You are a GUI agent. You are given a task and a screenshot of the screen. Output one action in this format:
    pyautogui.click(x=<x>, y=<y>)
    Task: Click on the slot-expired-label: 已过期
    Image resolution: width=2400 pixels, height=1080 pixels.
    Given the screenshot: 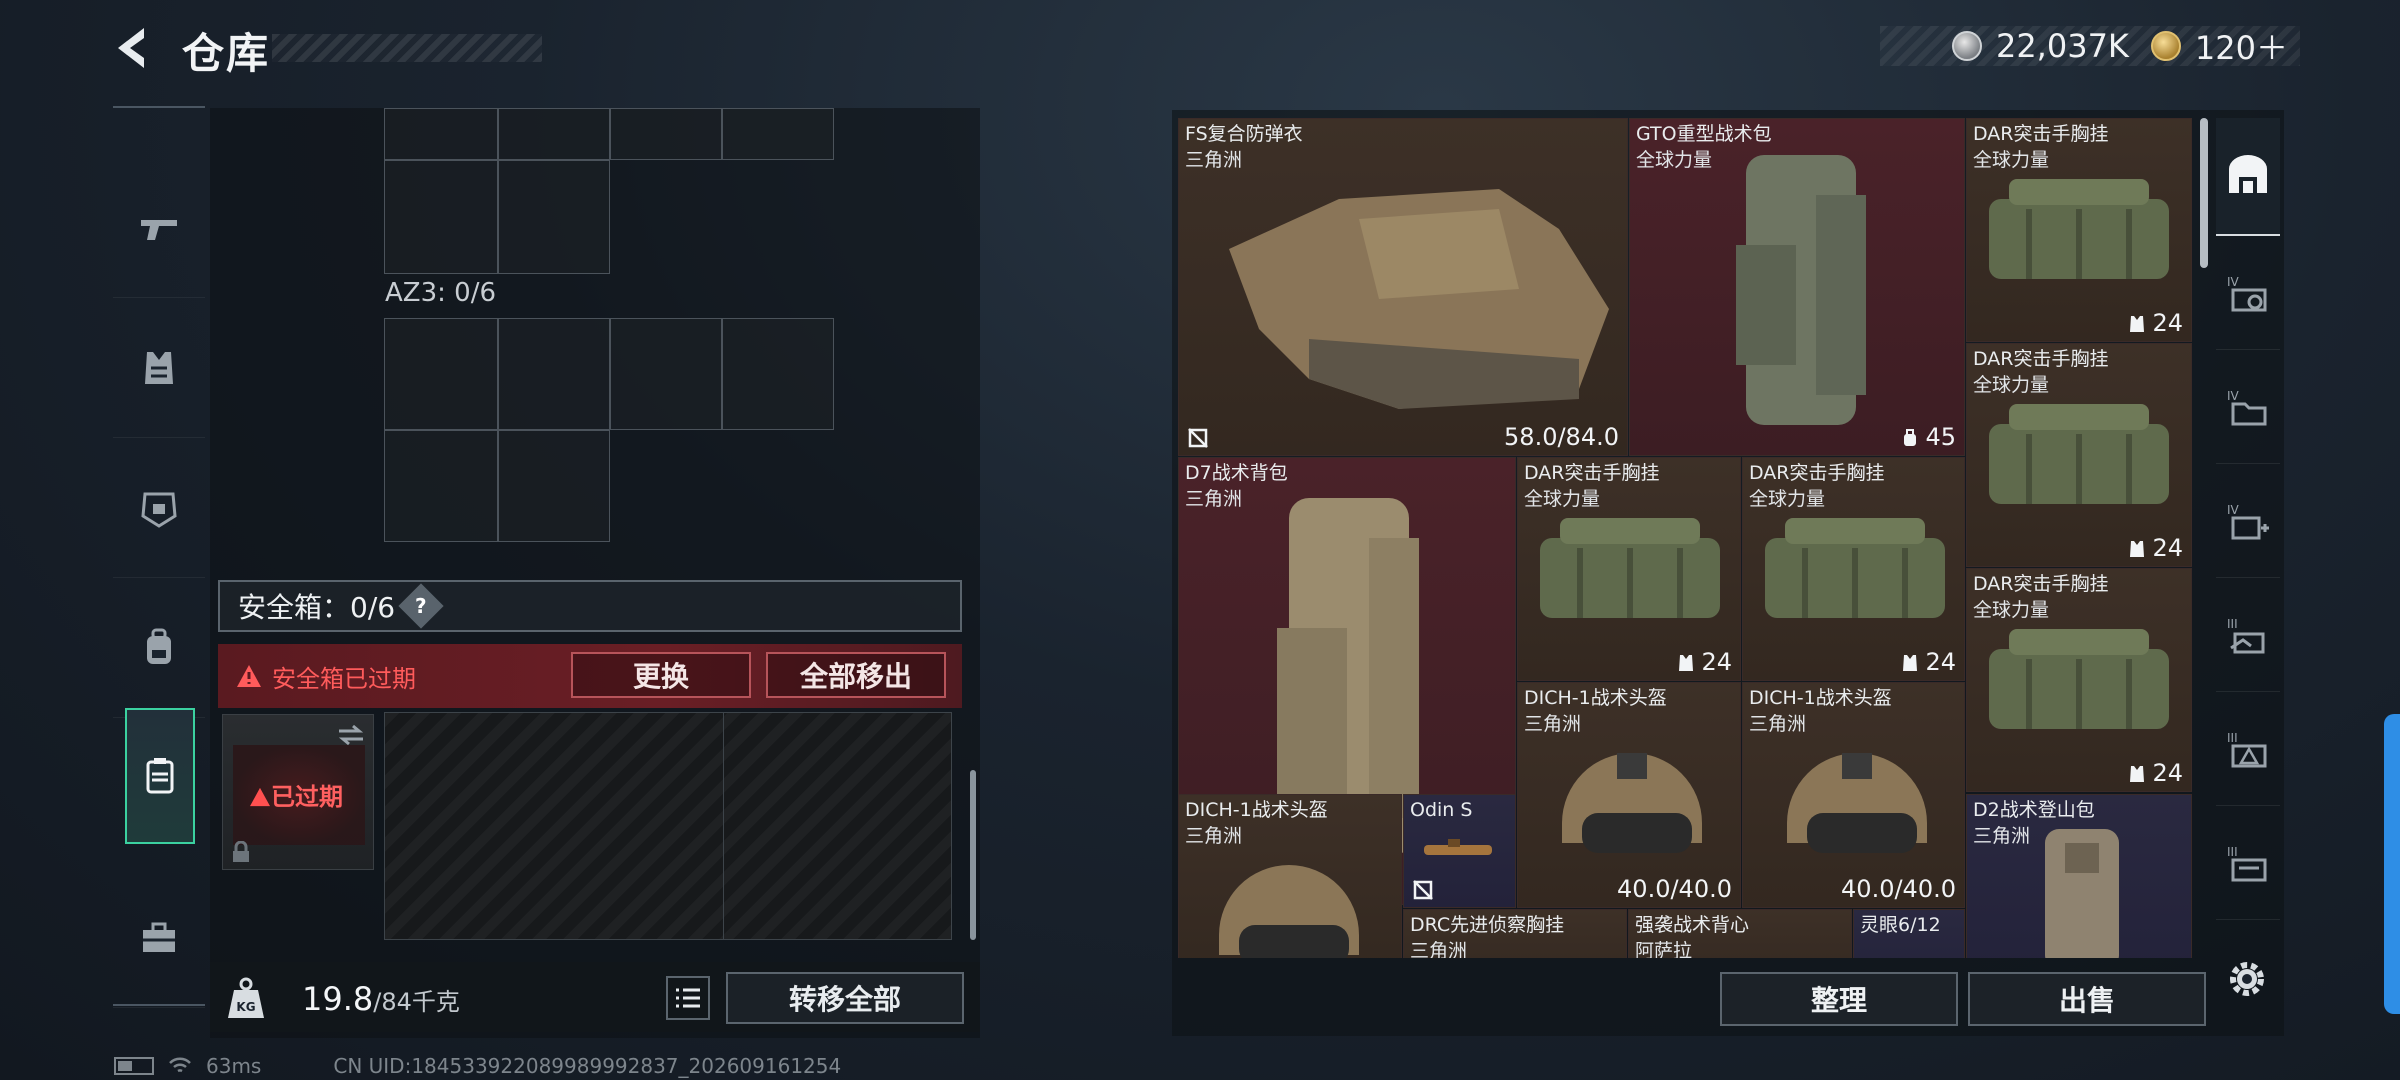 What is the action you would take?
    pyautogui.click(x=296, y=794)
    